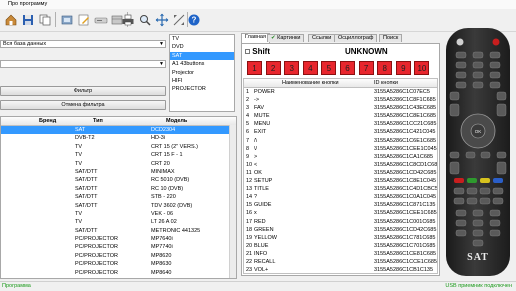  I want to click on cancel-filter-button: Отмена фильтра, so click(83, 105).